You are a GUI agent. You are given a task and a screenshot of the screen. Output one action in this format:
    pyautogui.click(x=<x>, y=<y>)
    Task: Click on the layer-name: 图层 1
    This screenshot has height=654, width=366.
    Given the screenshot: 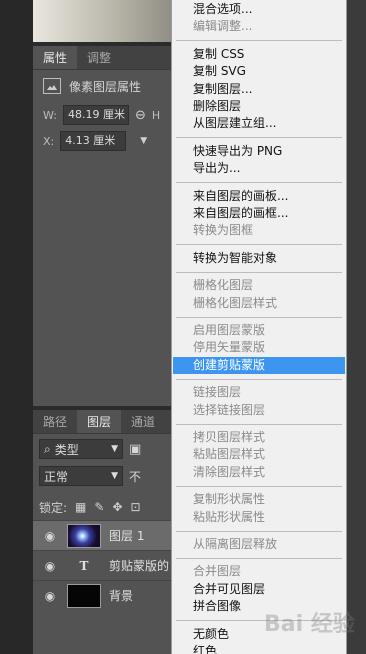 What is the action you would take?
    pyautogui.click(x=127, y=536)
    